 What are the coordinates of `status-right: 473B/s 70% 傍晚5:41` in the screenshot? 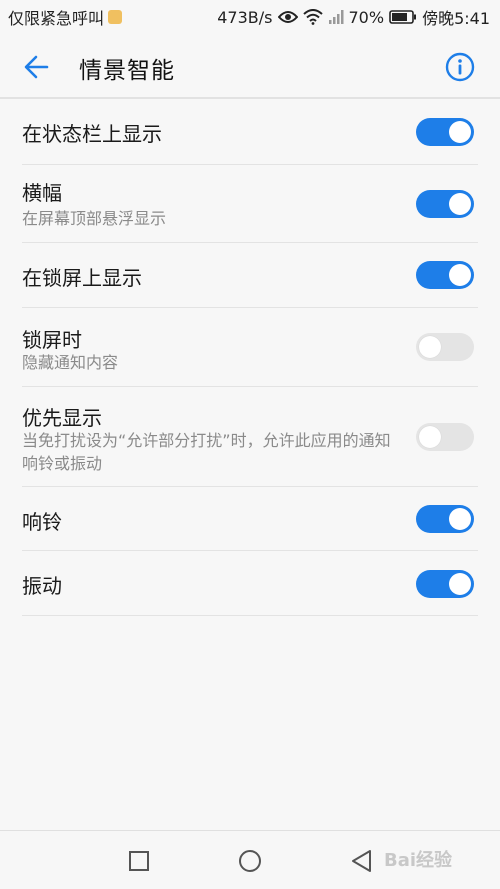 It's located at (353, 17).